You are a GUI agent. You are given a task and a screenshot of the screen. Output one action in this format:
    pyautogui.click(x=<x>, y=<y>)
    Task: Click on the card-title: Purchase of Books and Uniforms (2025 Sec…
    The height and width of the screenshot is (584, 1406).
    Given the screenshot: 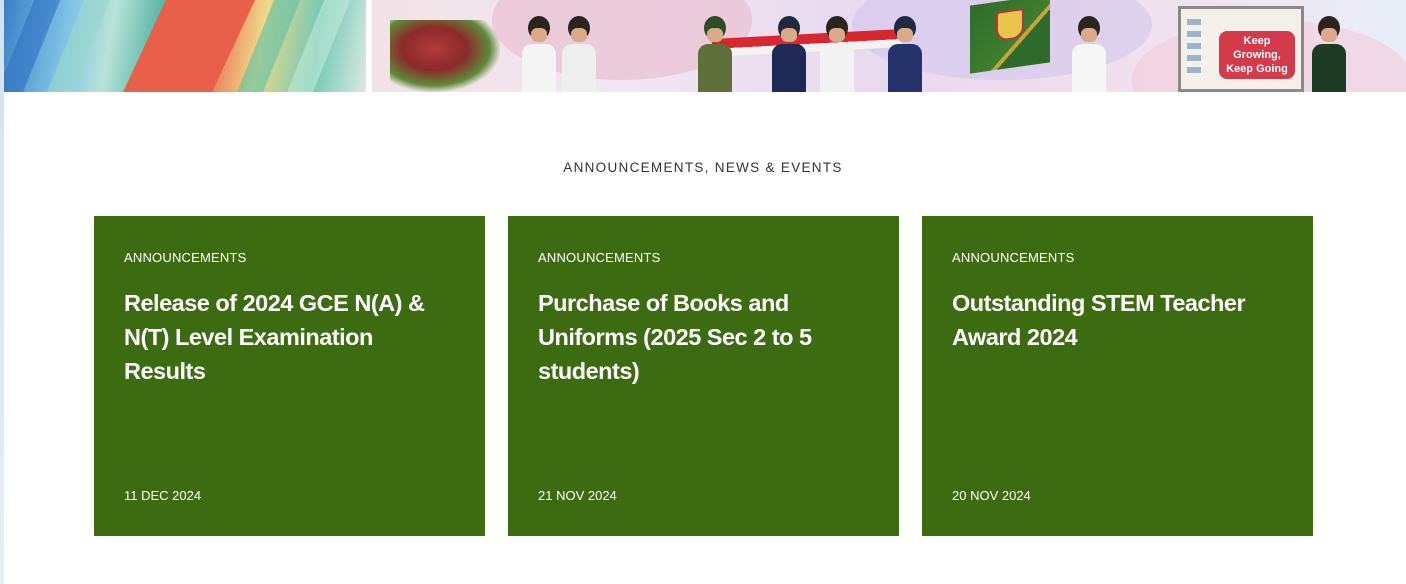 What is the action you would take?
    pyautogui.click(x=703, y=337)
    